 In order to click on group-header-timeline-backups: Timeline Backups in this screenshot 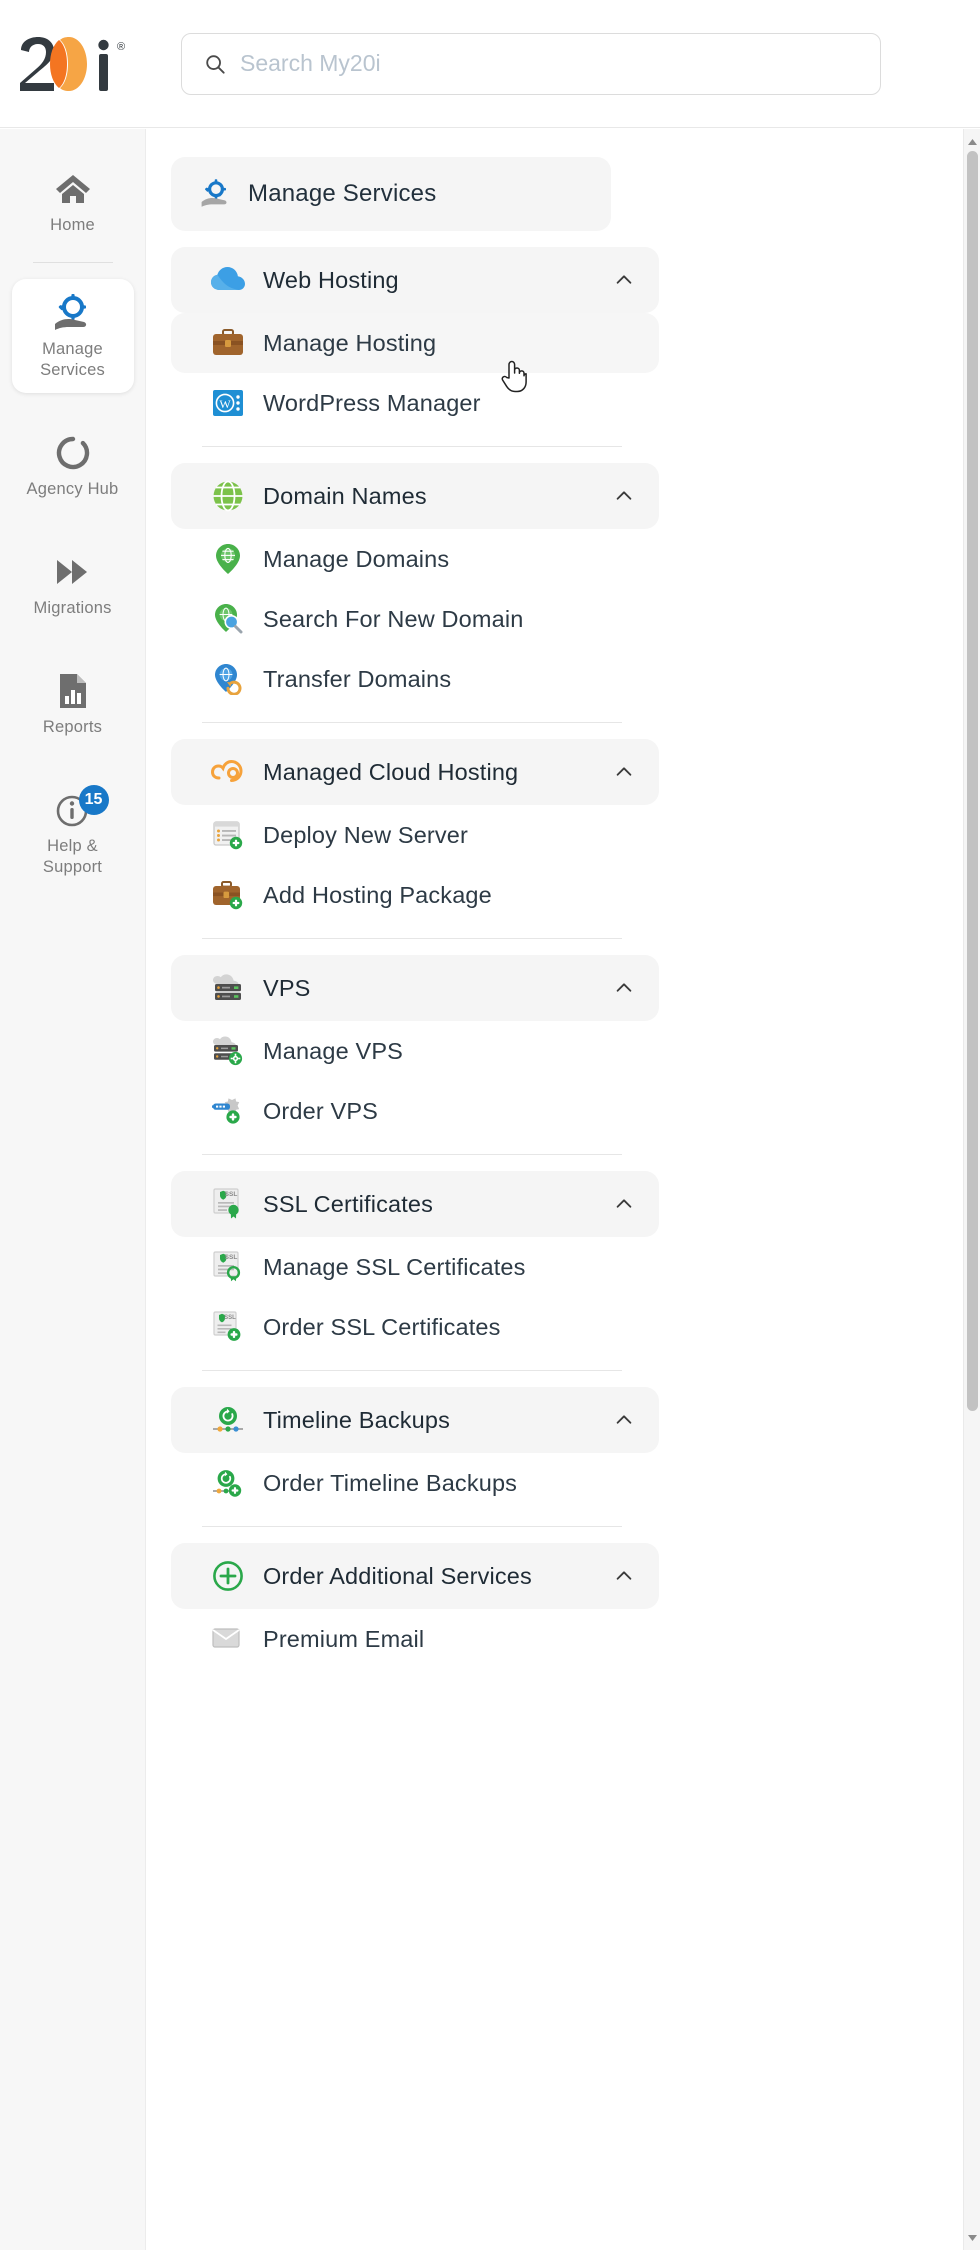, I will do `click(415, 1420)`.